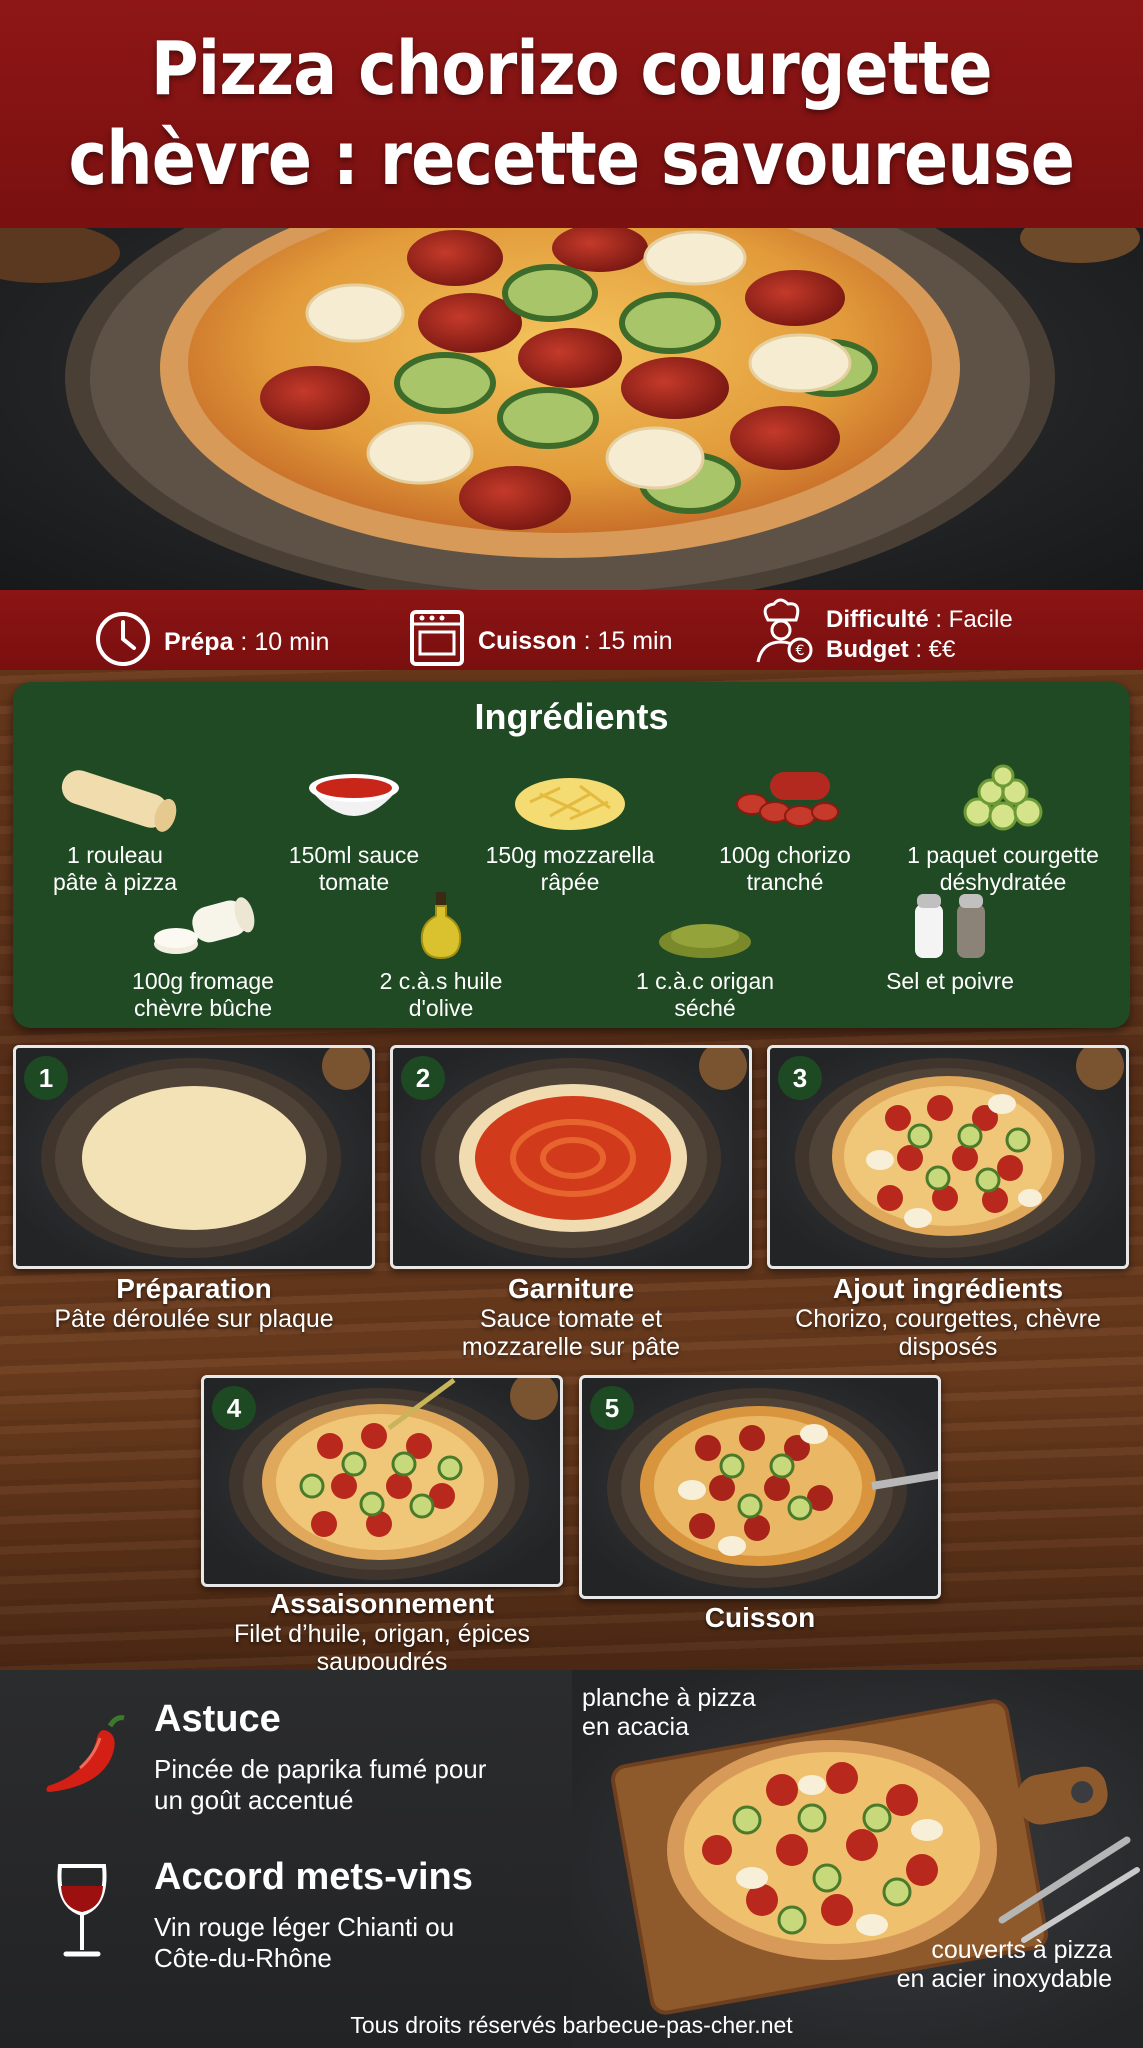 The image size is (1143, 2048). Describe the element at coordinates (313, 1877) in the screenshot. I see `wine-title: Accord mets-vins` at that location.